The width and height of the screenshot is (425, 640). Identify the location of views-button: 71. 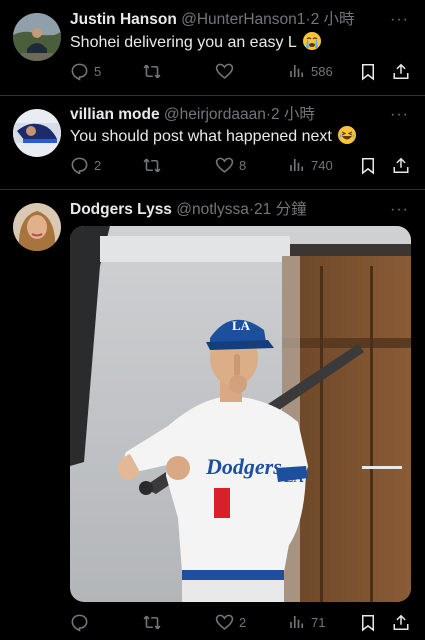
(306, 622).